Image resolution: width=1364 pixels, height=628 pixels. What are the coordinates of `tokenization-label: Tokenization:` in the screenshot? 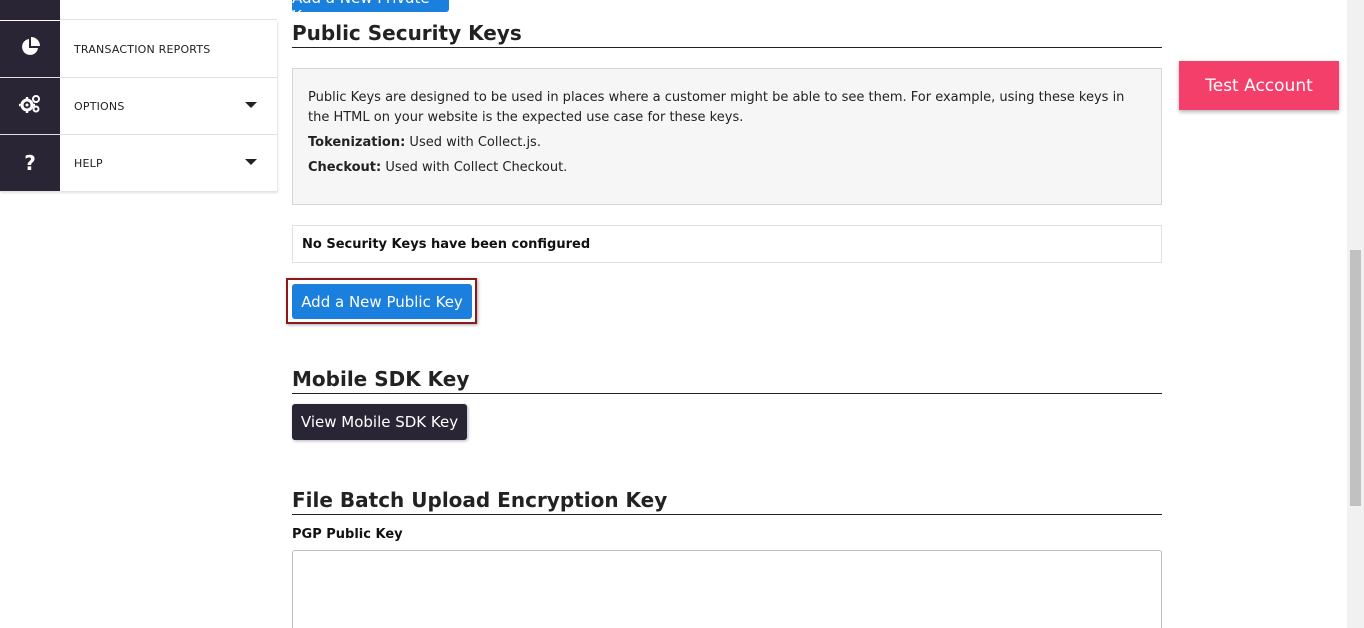 It's located at (357, 142).